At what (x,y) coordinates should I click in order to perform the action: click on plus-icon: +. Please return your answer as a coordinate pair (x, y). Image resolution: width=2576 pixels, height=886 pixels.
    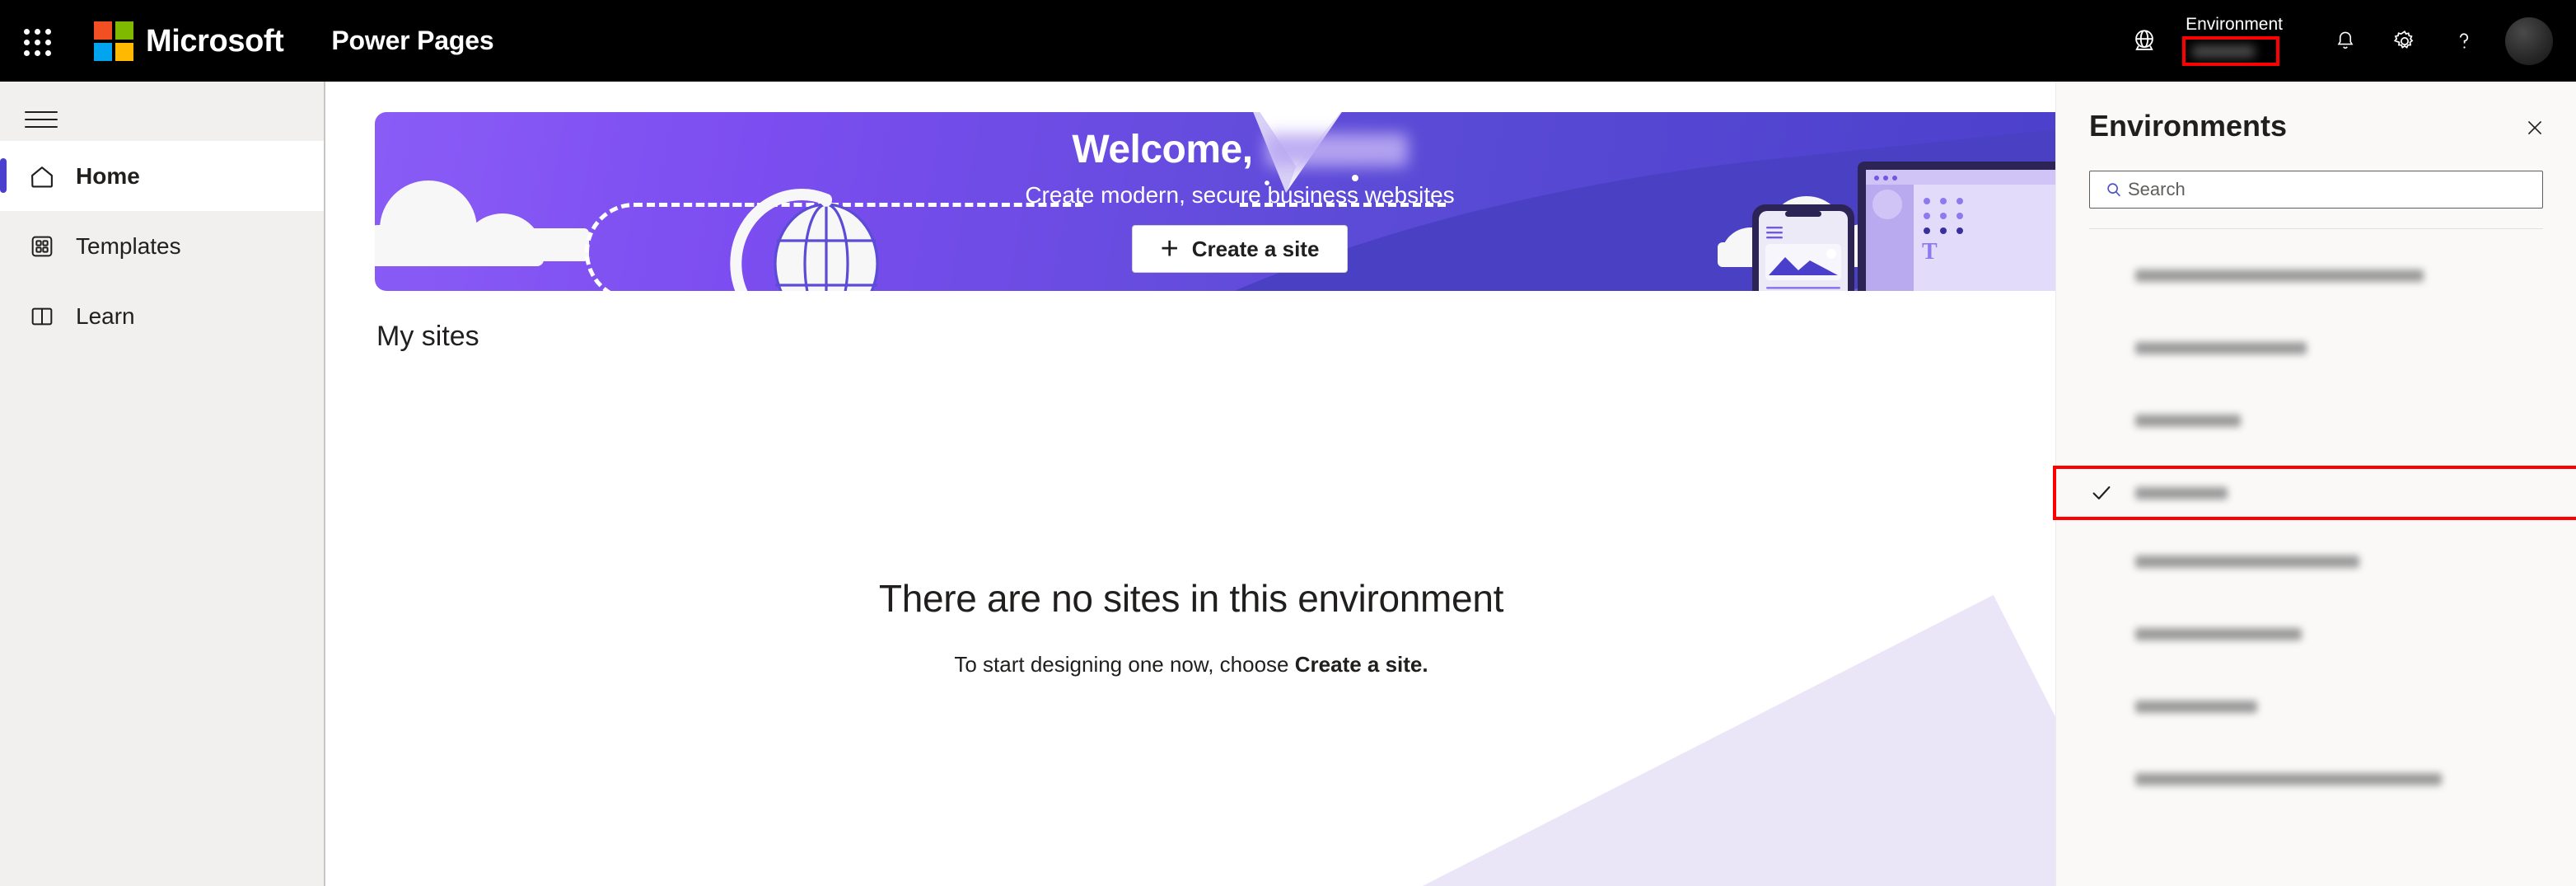
    Looking at the image, I should click on (1169, 249).